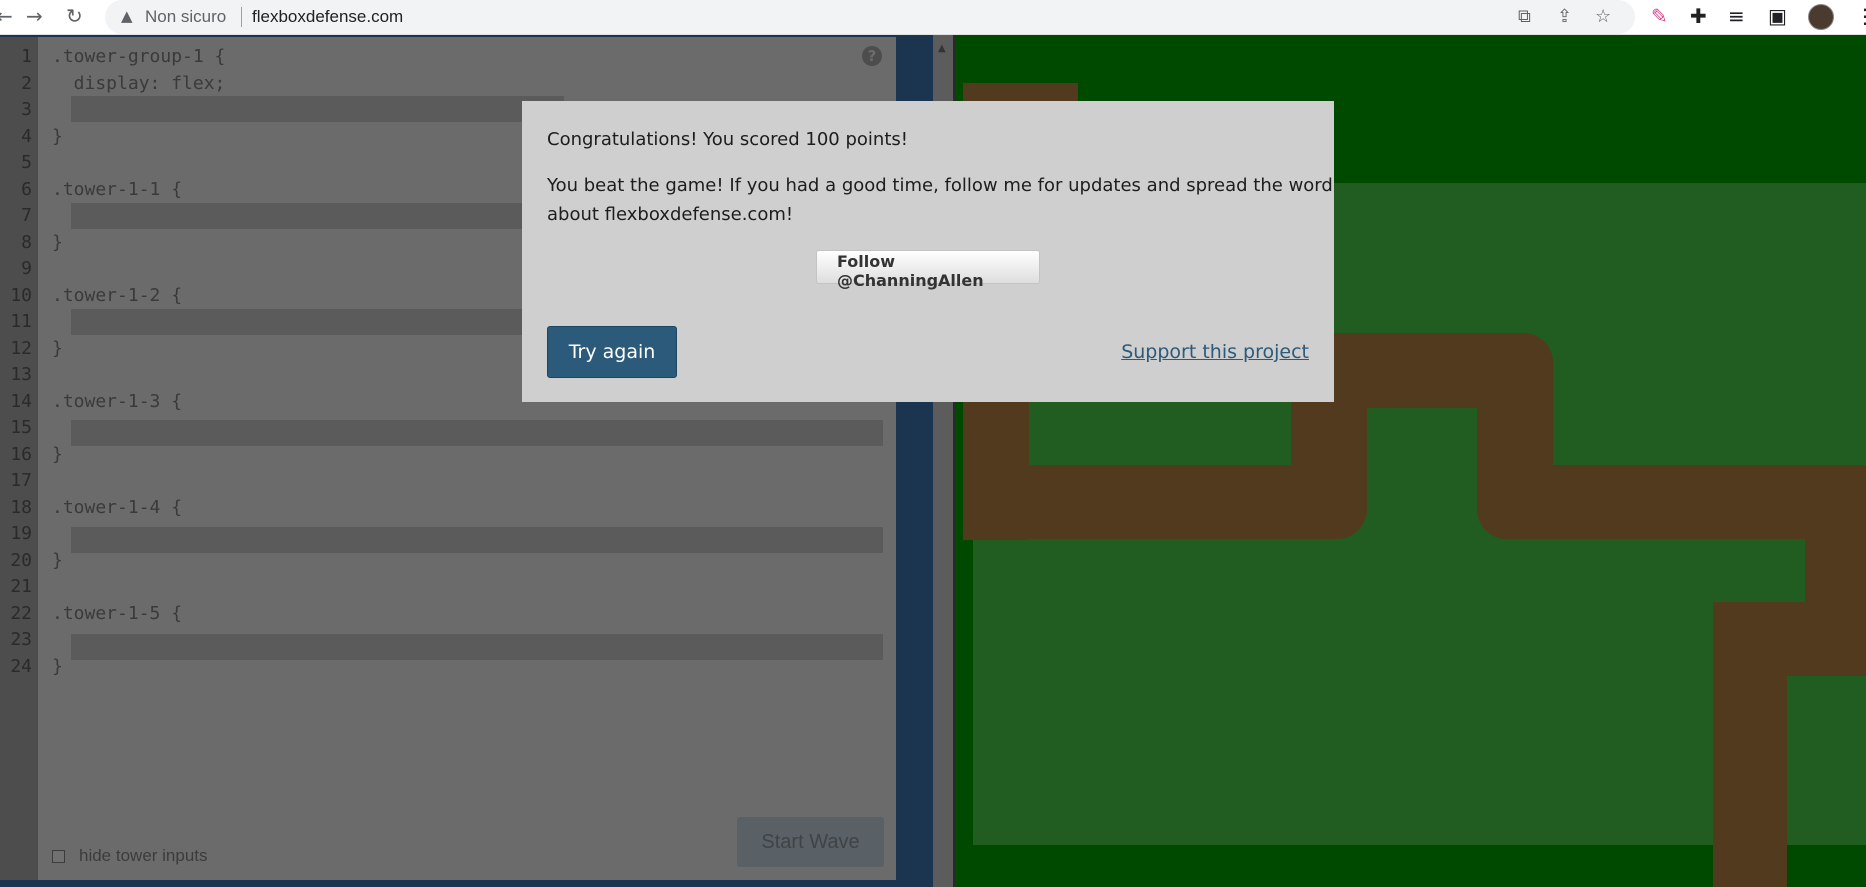 The image size is (1866, 887). Describe the element at coordinates (317, 109) in the screenshot. I see `tower-group-input` at that location.